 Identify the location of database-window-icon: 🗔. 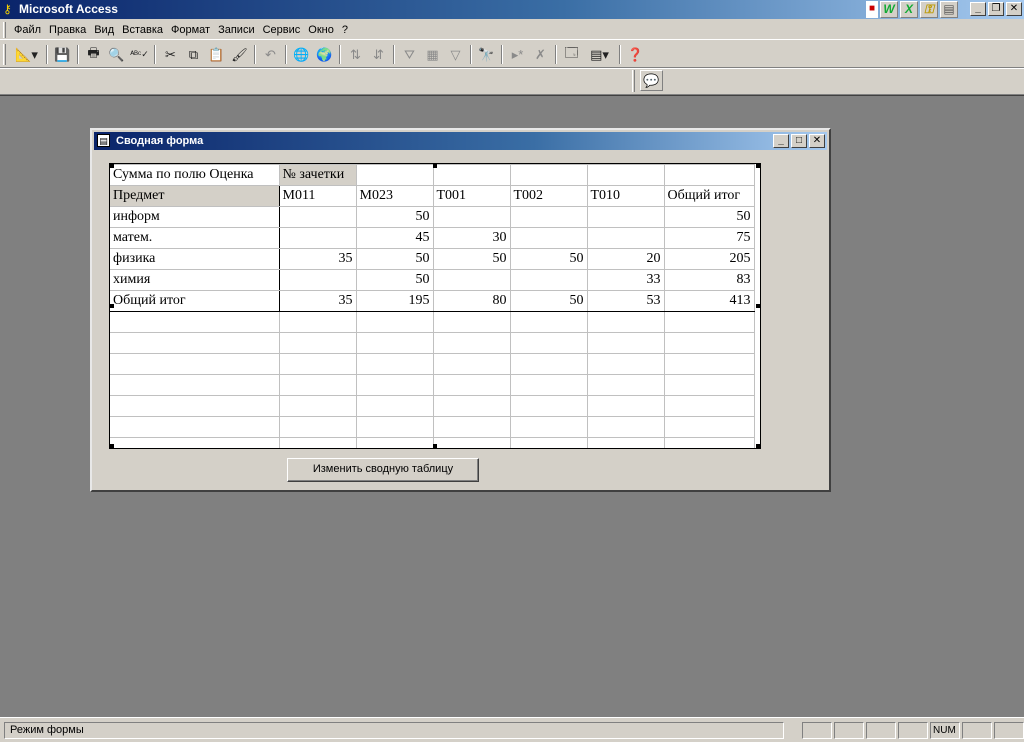
(571, 54).